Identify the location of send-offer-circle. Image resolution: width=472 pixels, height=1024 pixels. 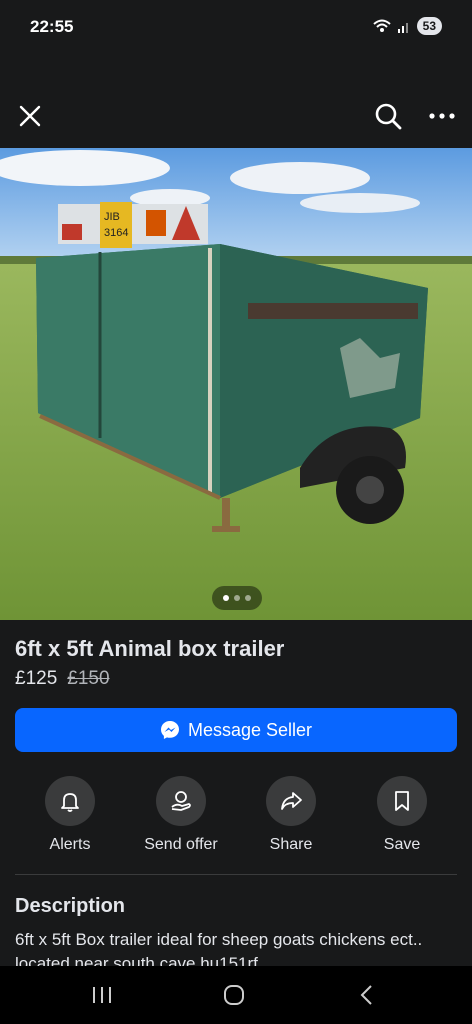
(181, 801).